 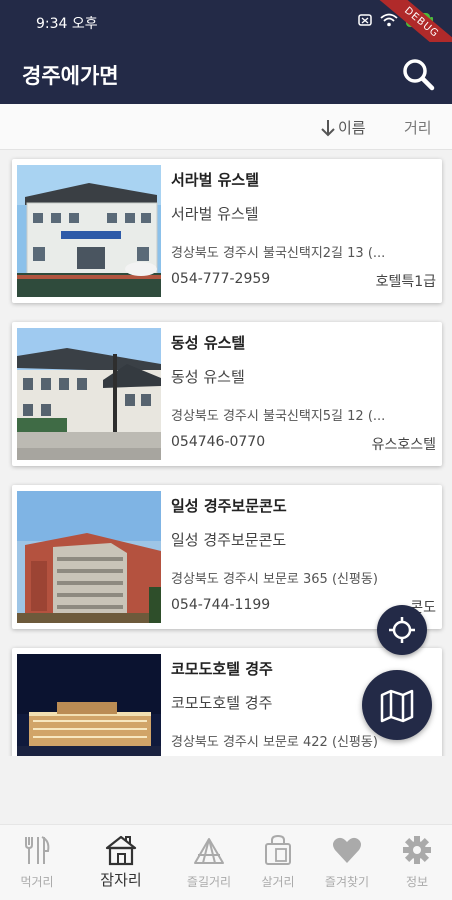 What do you see at coordinates (215, 214) in the screenshot?
I see `card-subtitle: 서라벌 유스텔` at bounding box center [215, 214].